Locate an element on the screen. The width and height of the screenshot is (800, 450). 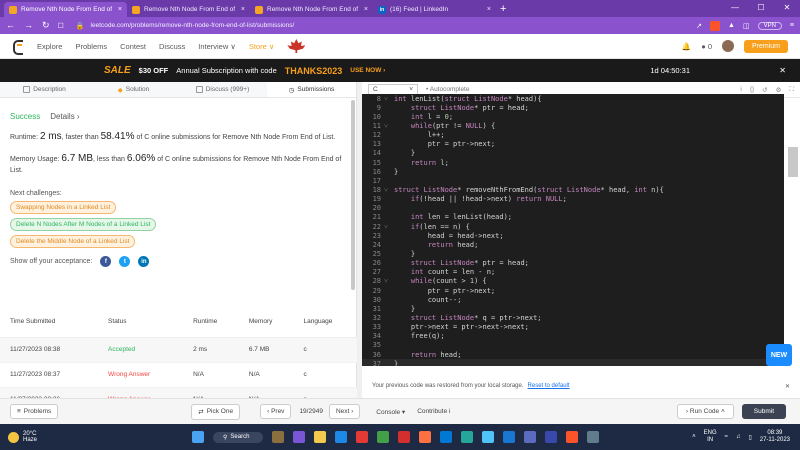
browser-tab: in (16) Feed | LinkedIn × is located at coordinates (434, 9).